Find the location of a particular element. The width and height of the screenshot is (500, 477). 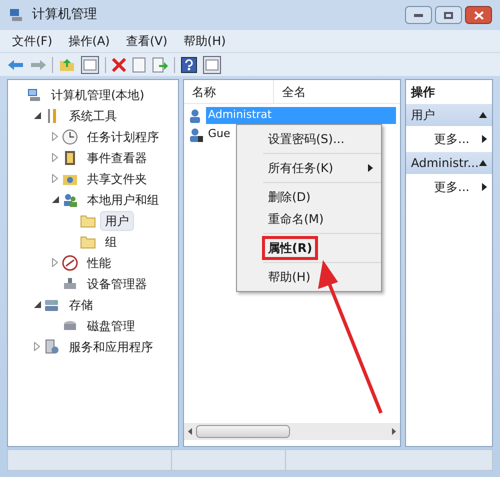

pane-title: 操作 is located at coordinates (423, 92).